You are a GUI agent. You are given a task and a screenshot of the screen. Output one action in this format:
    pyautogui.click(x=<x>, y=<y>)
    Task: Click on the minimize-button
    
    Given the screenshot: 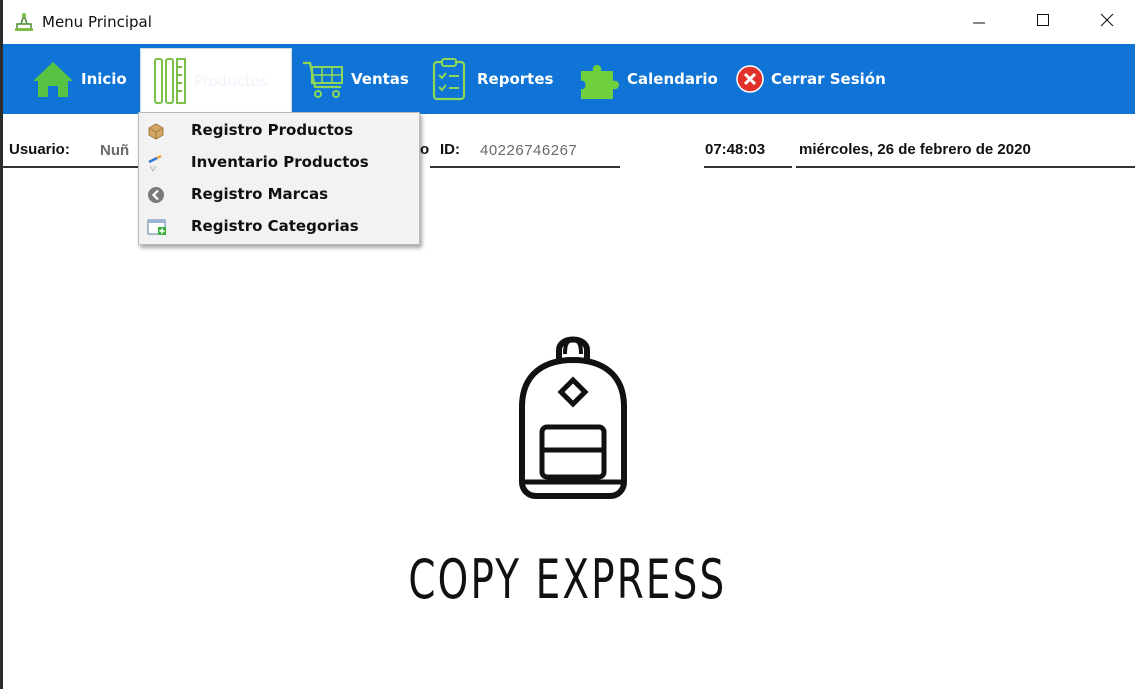 What is the action you would take?
    pyautogui.click(x=979, y=22)
    